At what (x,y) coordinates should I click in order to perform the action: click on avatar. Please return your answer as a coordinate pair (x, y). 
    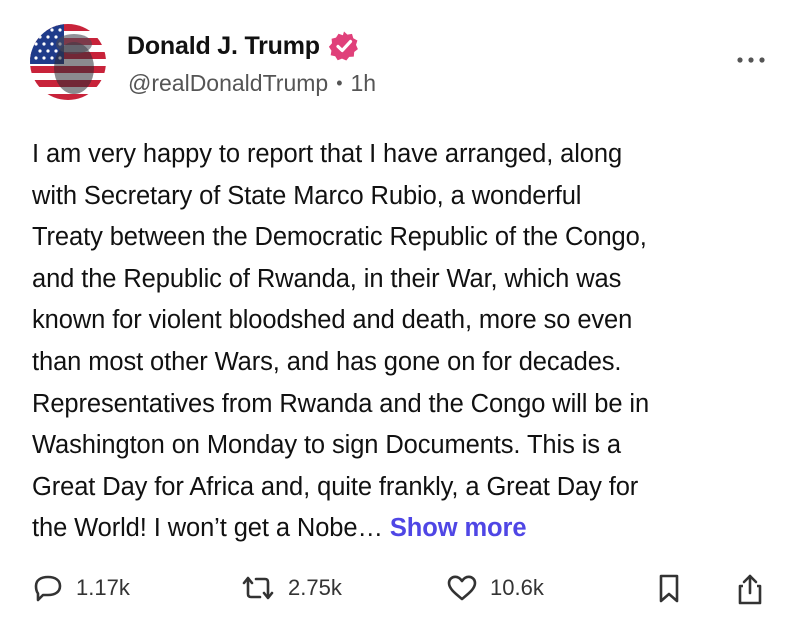
    Looking at the image, I should click on (68, 62).